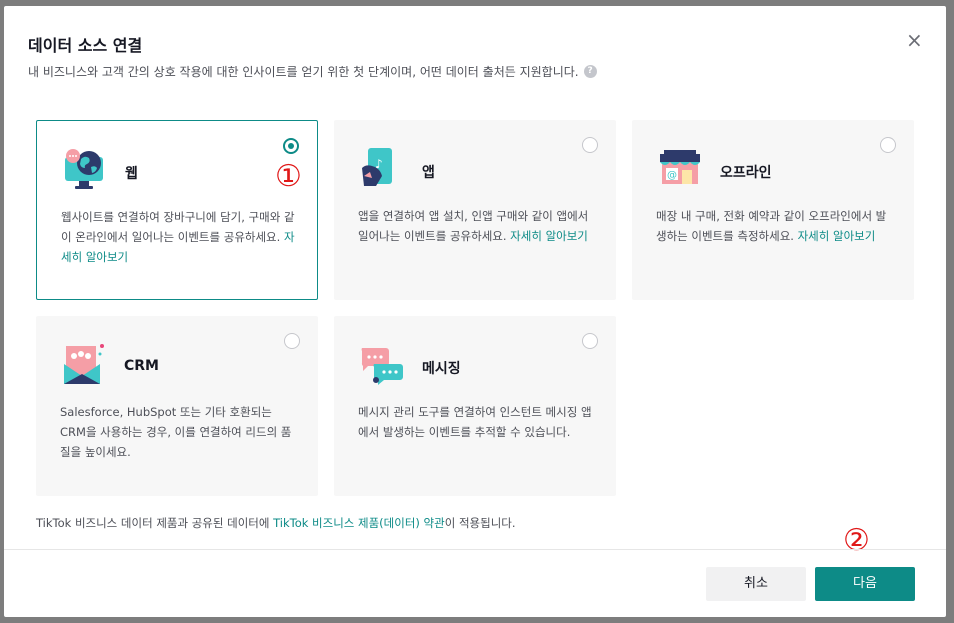 The height and width of the screenshot is (623, 954). I want to click on card-title-app: 앱, so click(428, 173).